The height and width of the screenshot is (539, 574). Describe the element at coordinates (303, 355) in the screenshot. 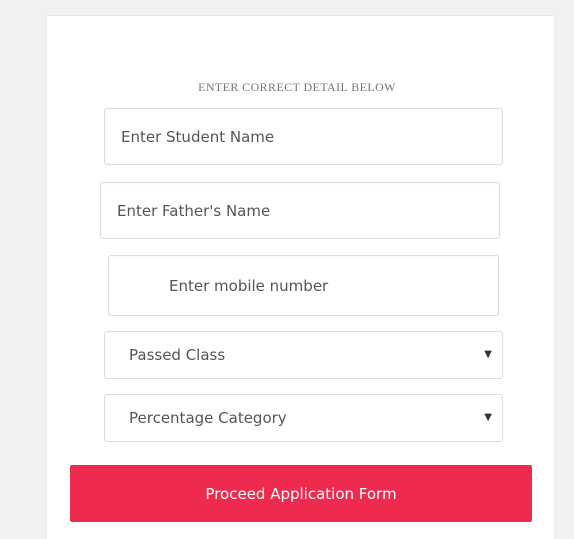

I see `passed-class-select: Passed Class ▼` at that location.